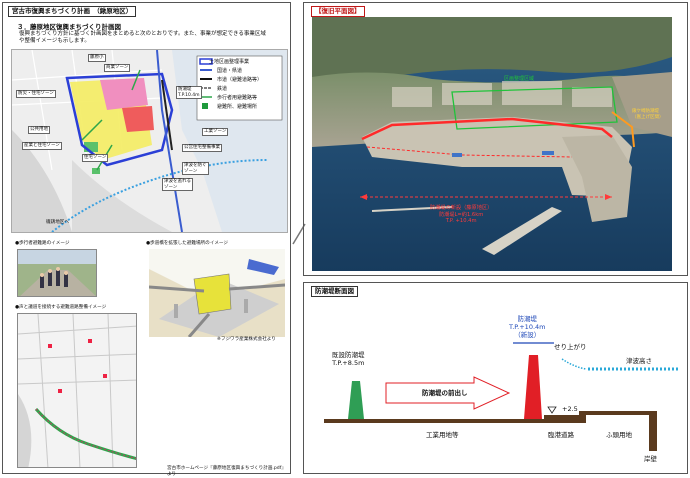  I want to click on legend-railway: 鉄道, so click(222, 89).